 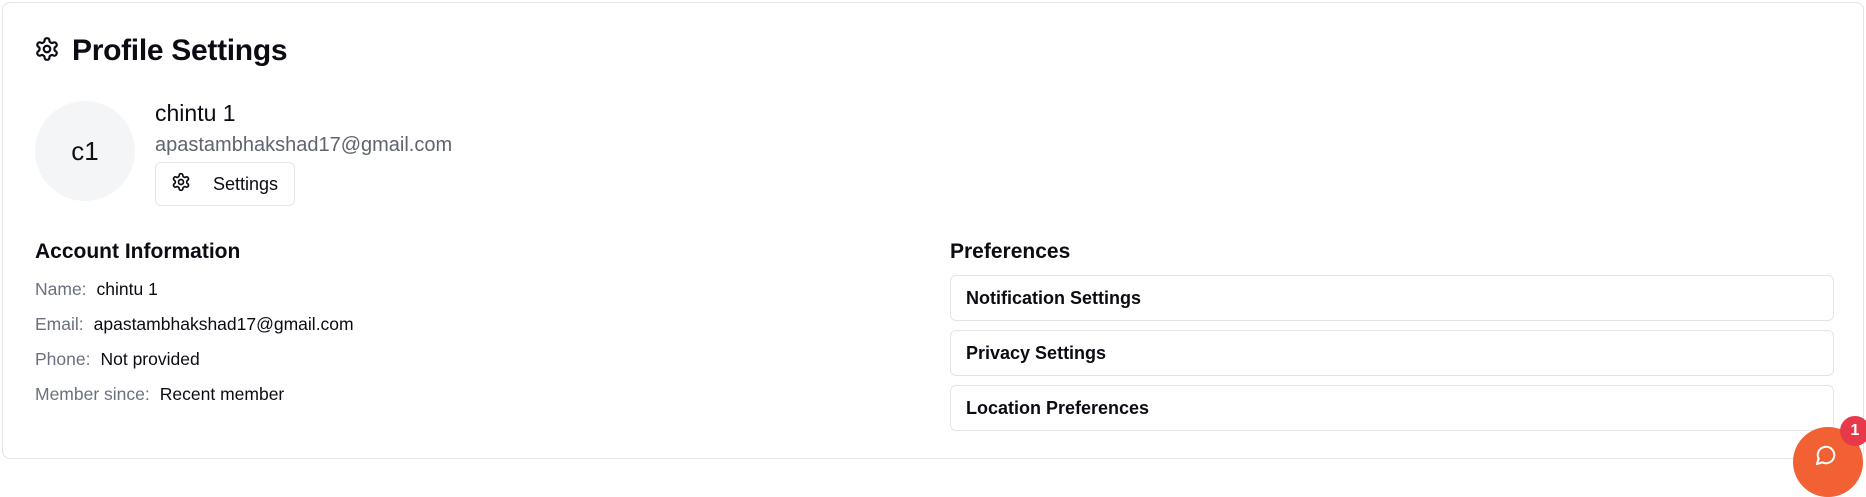 I want to click on settings-button: Settings, so click(x=225, y=184).